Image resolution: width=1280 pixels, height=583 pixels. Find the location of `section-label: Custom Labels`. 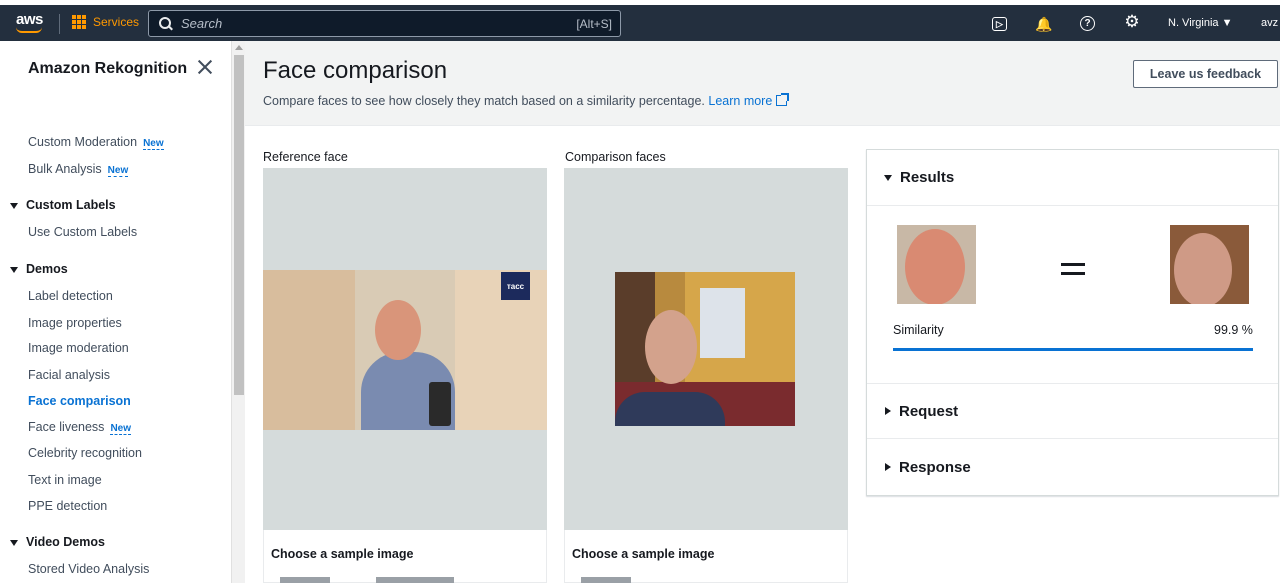

section-label: Custom Labels is located at coordinates (71, 205).